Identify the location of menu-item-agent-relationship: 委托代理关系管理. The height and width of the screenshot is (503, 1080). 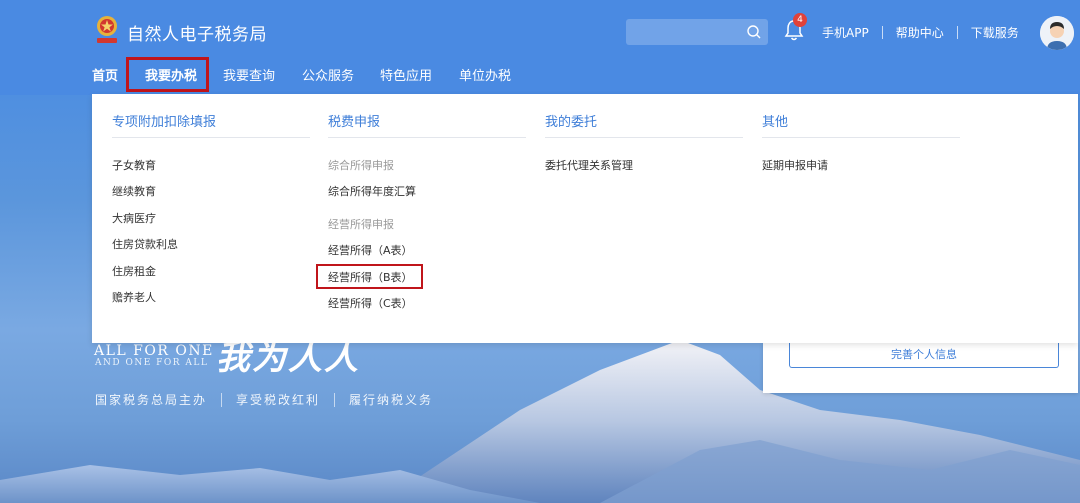
(589, 165).